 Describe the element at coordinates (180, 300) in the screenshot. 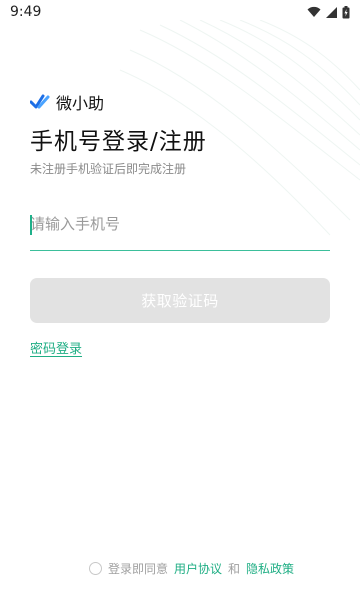

I see `get-code-button: 获取验证码` at that location.